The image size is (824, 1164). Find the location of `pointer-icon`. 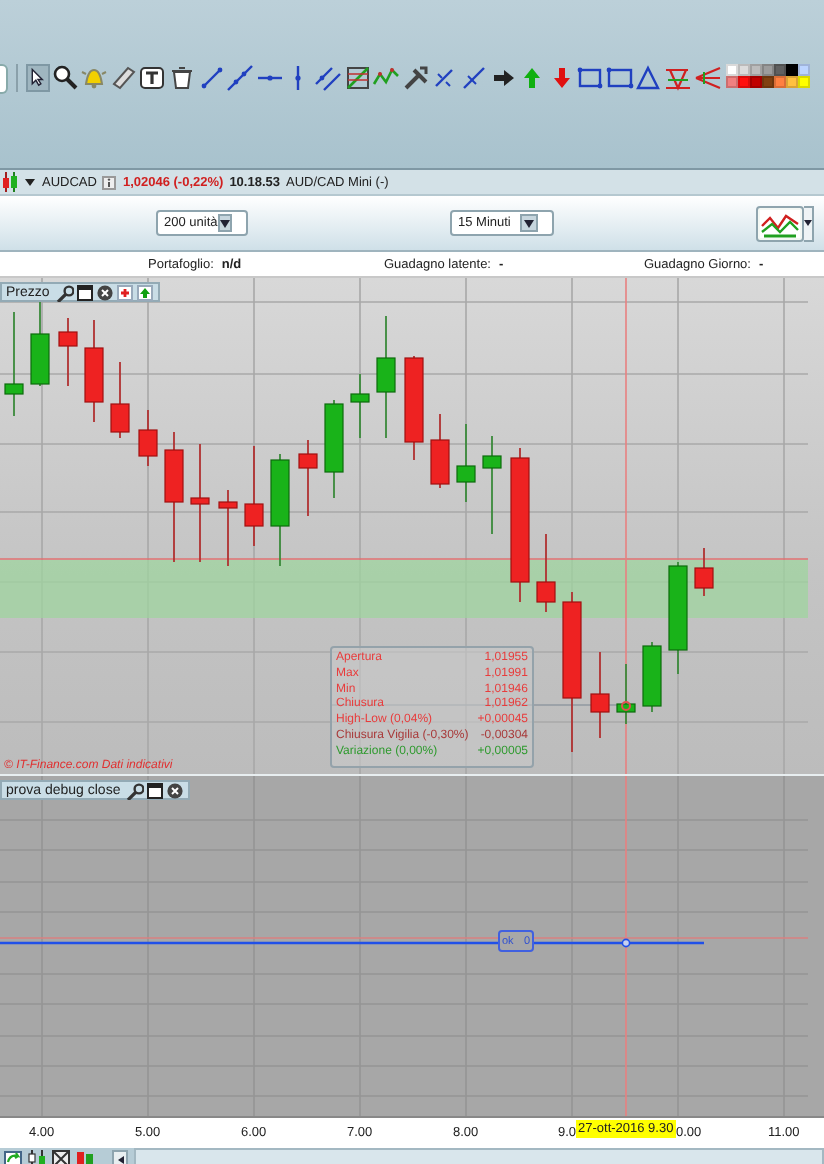

pointer-icon is located at coordinates (38, 78).